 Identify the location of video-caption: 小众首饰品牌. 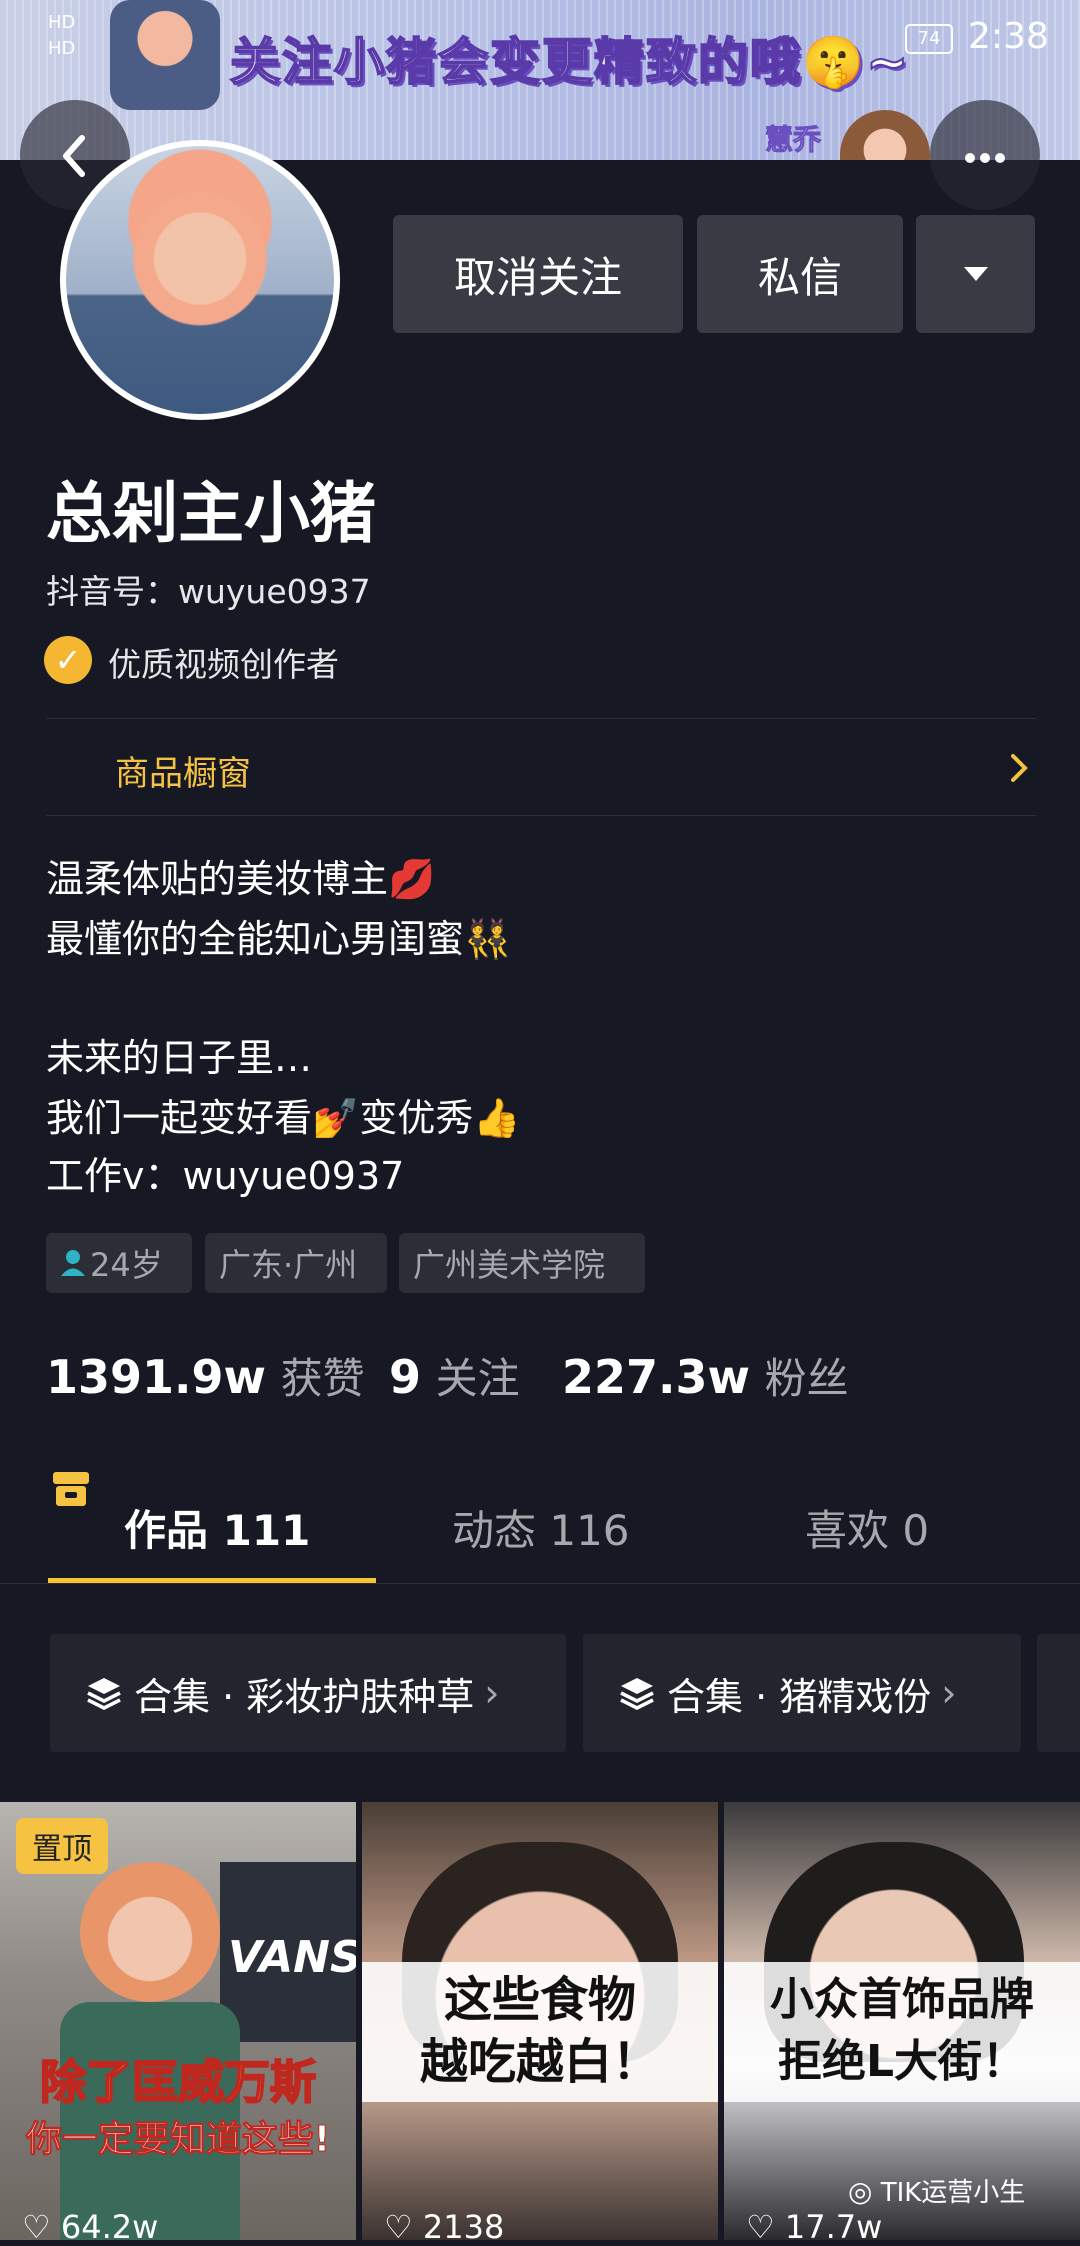
(902, 1999).